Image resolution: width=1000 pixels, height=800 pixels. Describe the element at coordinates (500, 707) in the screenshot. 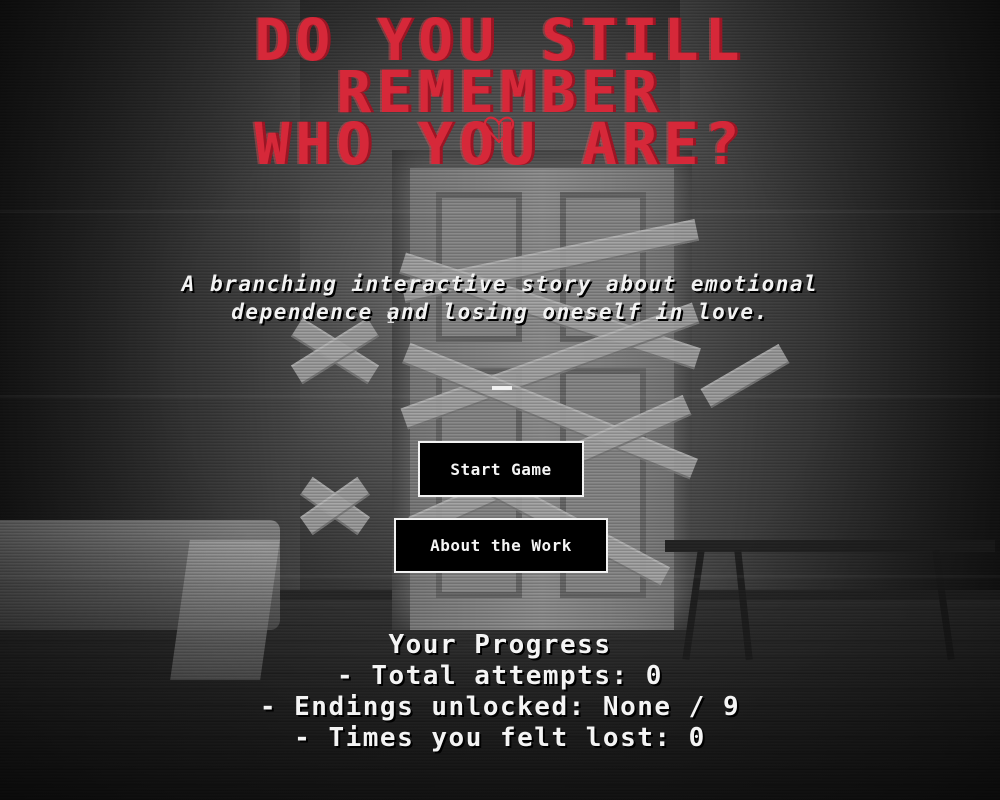

I see `endings-unlocked-stat: - Endings unlocked: None / 9` at that location.